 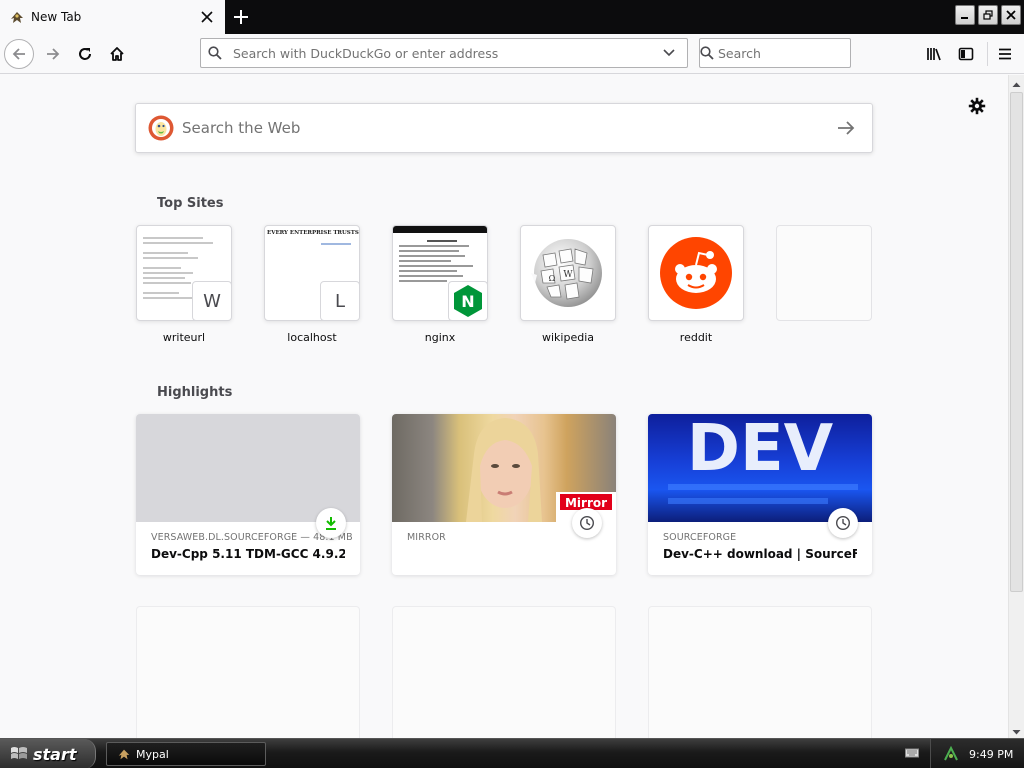 I want to click on top-site-writeurl: W writeurl, so click(x=184, y=284).